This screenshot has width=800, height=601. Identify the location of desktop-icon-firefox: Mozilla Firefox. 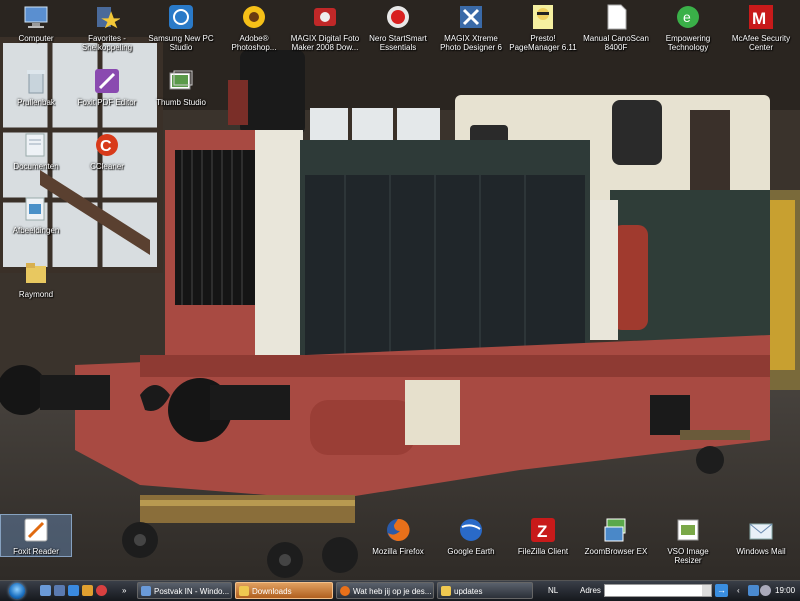
(398, 535).